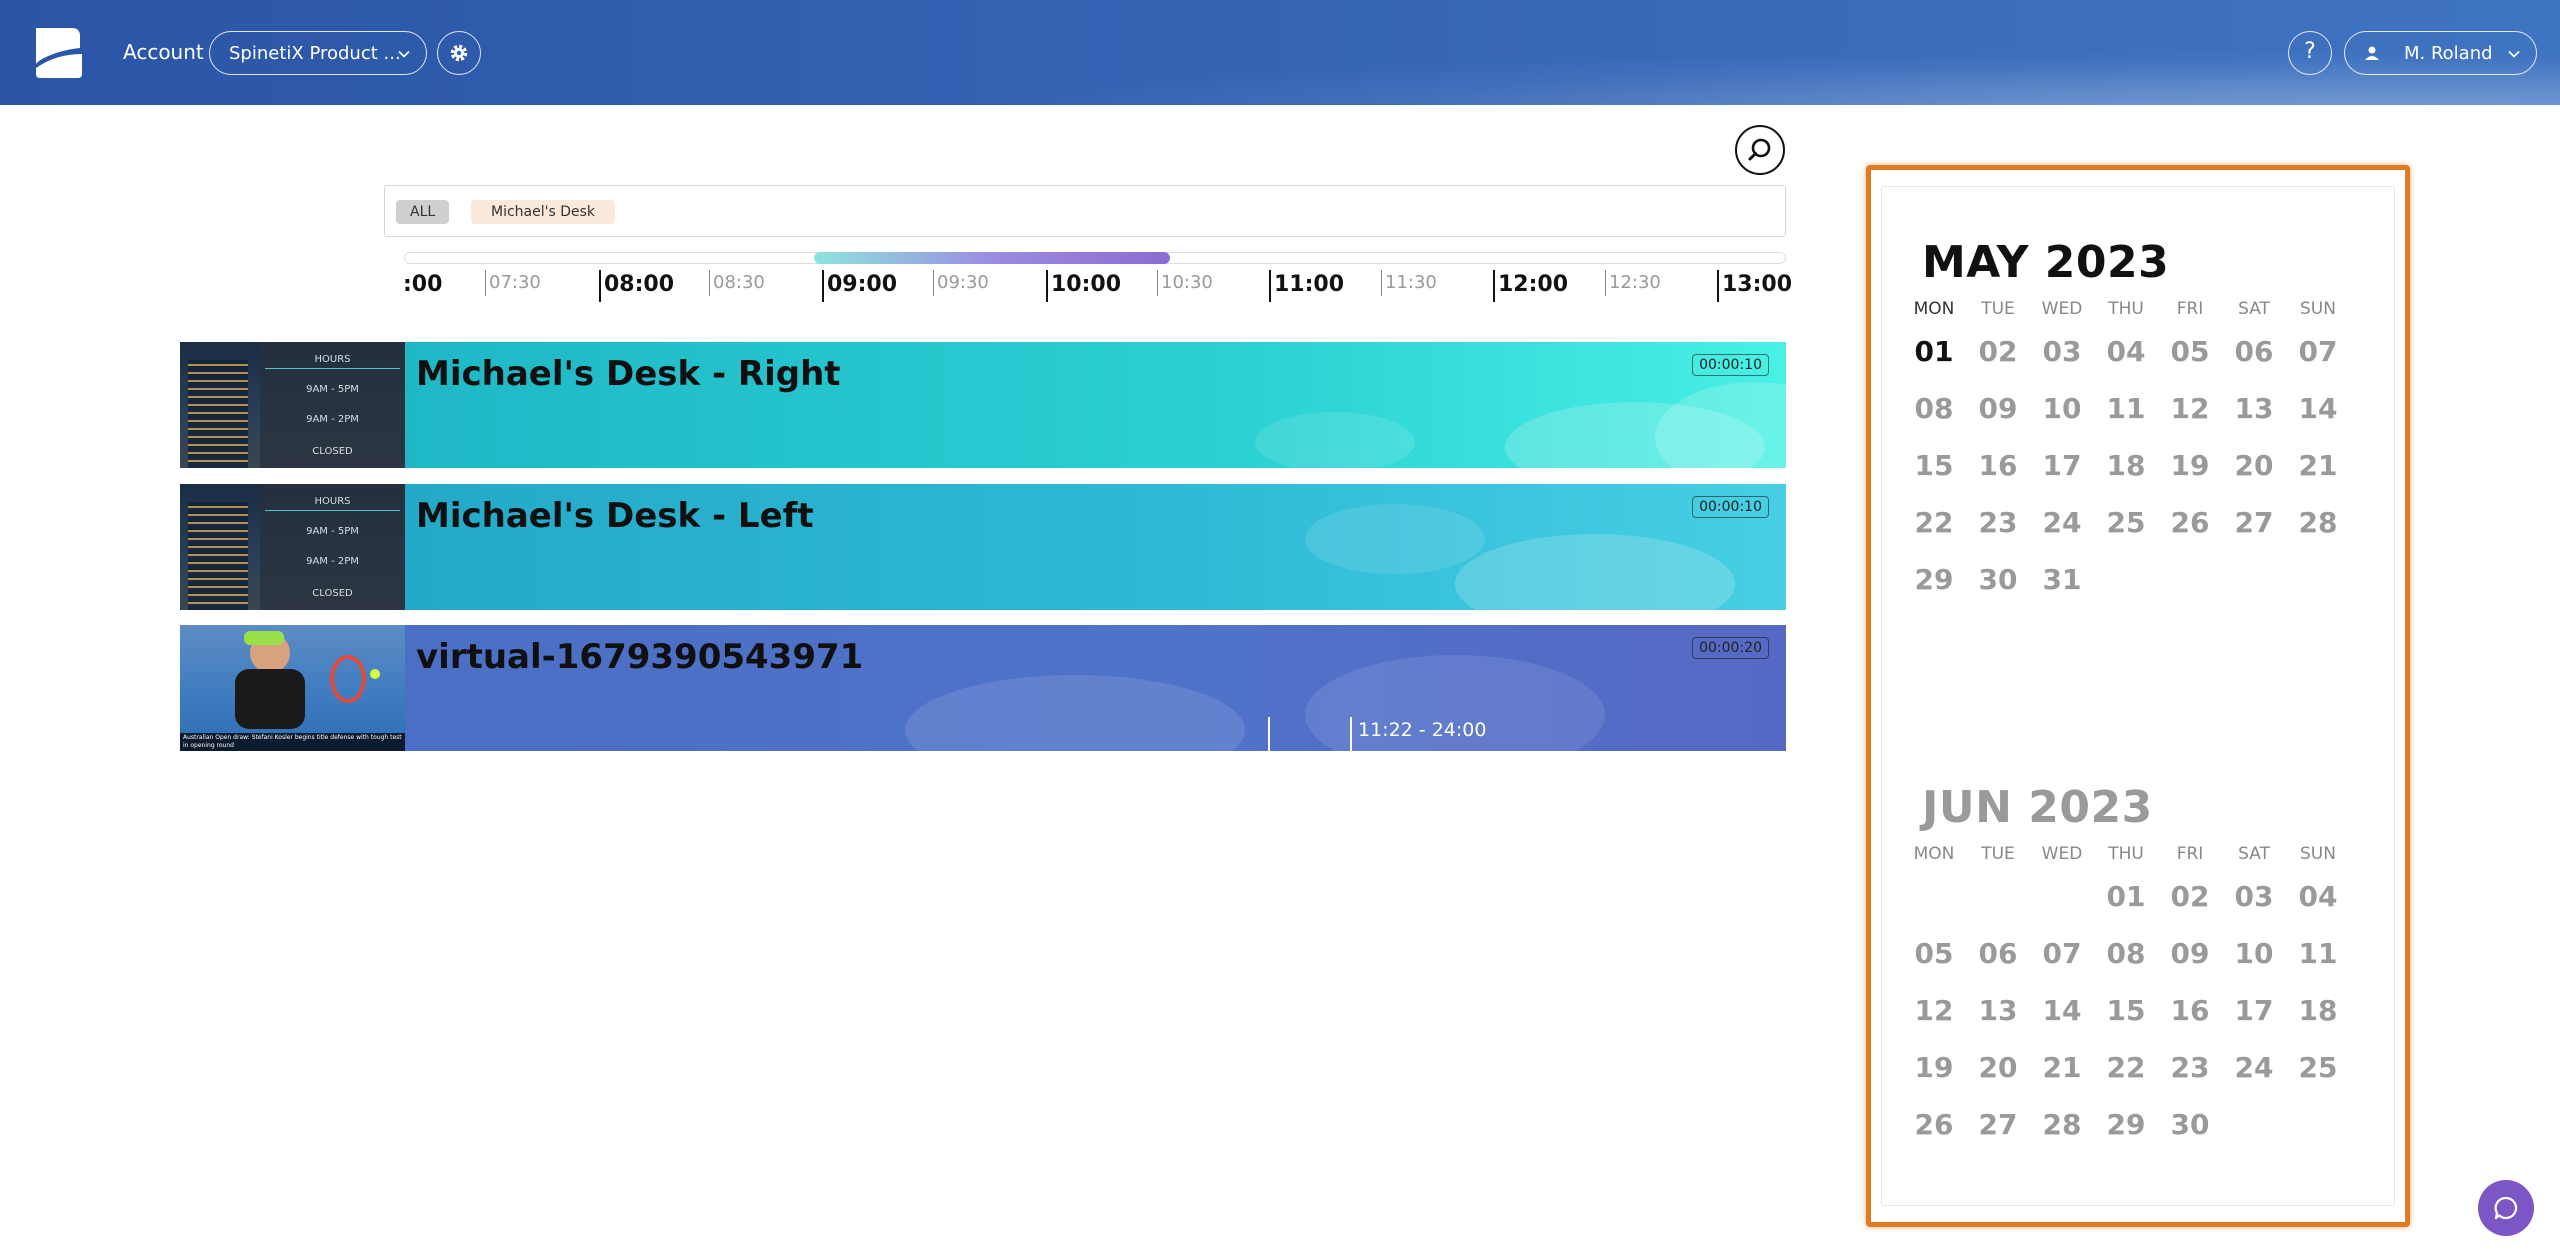  Describe the element at coordinates (332, 419) in the screenshot. I see `hours-line: 9AM - 2PM` at that location.